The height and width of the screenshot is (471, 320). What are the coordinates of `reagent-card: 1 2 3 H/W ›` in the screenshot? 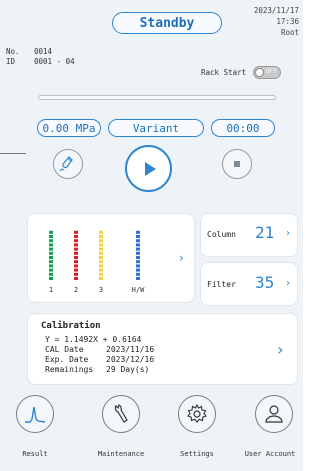 It's located at (111, 258).